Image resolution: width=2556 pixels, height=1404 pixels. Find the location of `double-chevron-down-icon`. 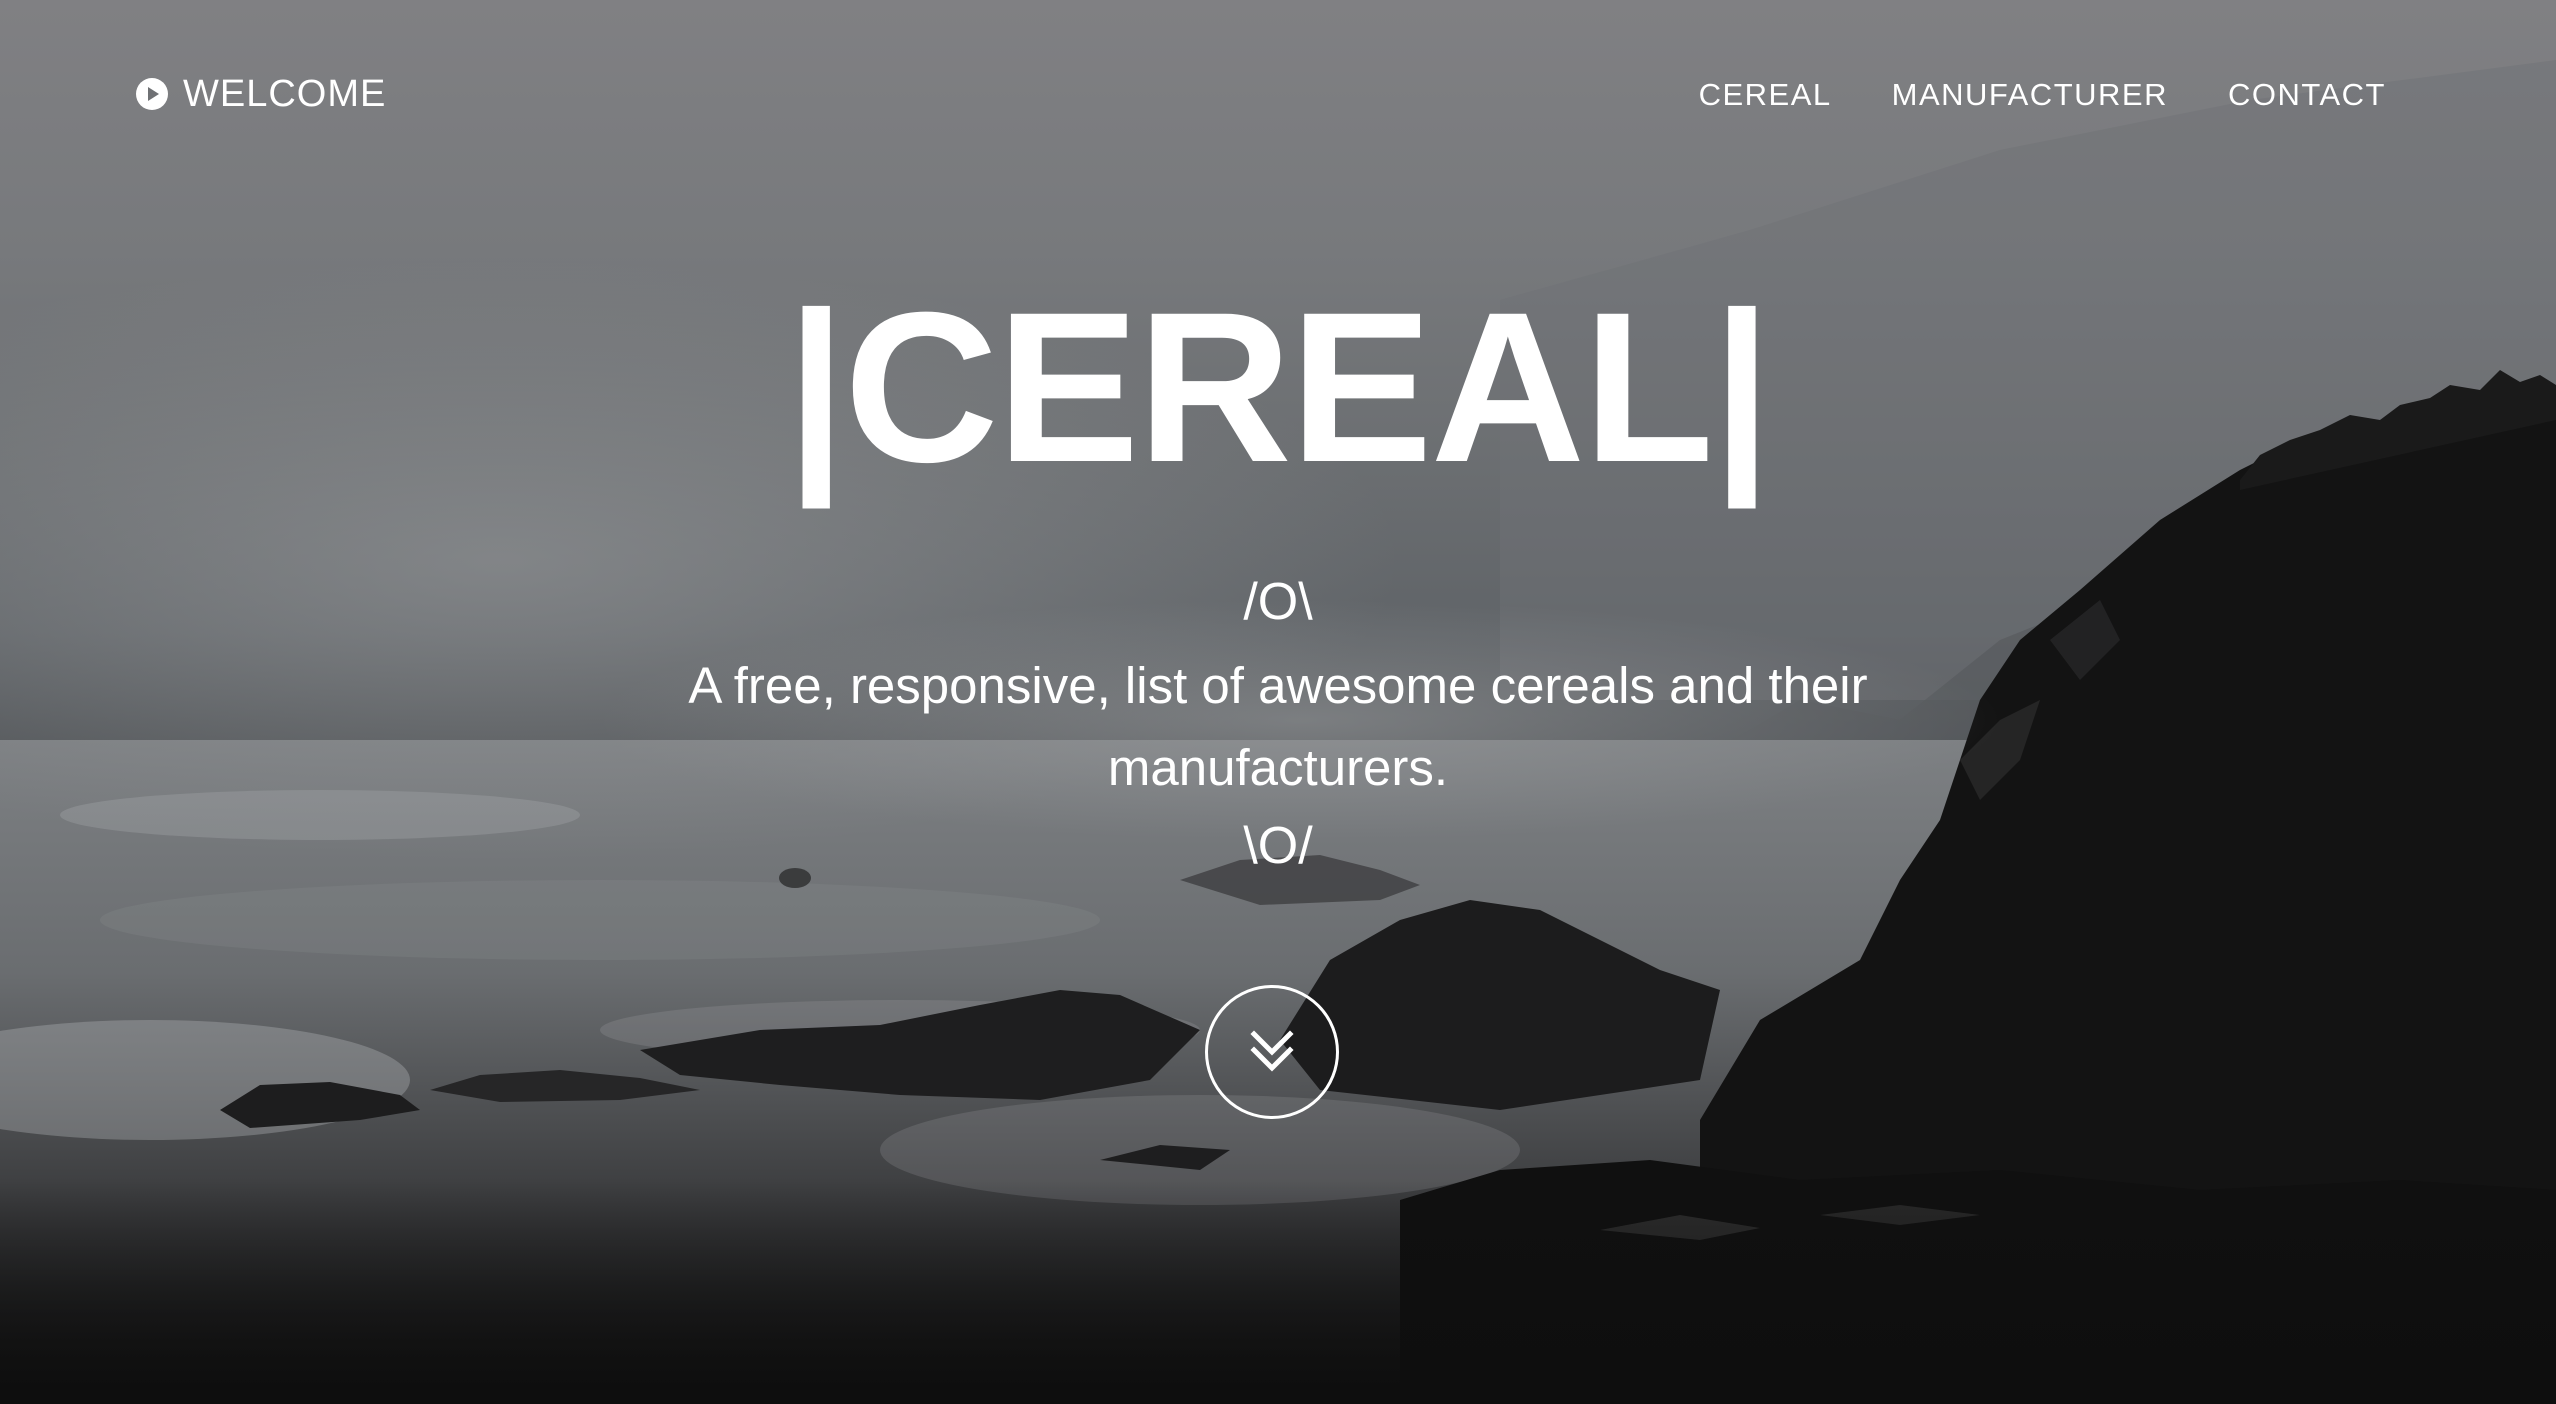

double-chevron-down-icon is located at coordinates (1272, 1051).